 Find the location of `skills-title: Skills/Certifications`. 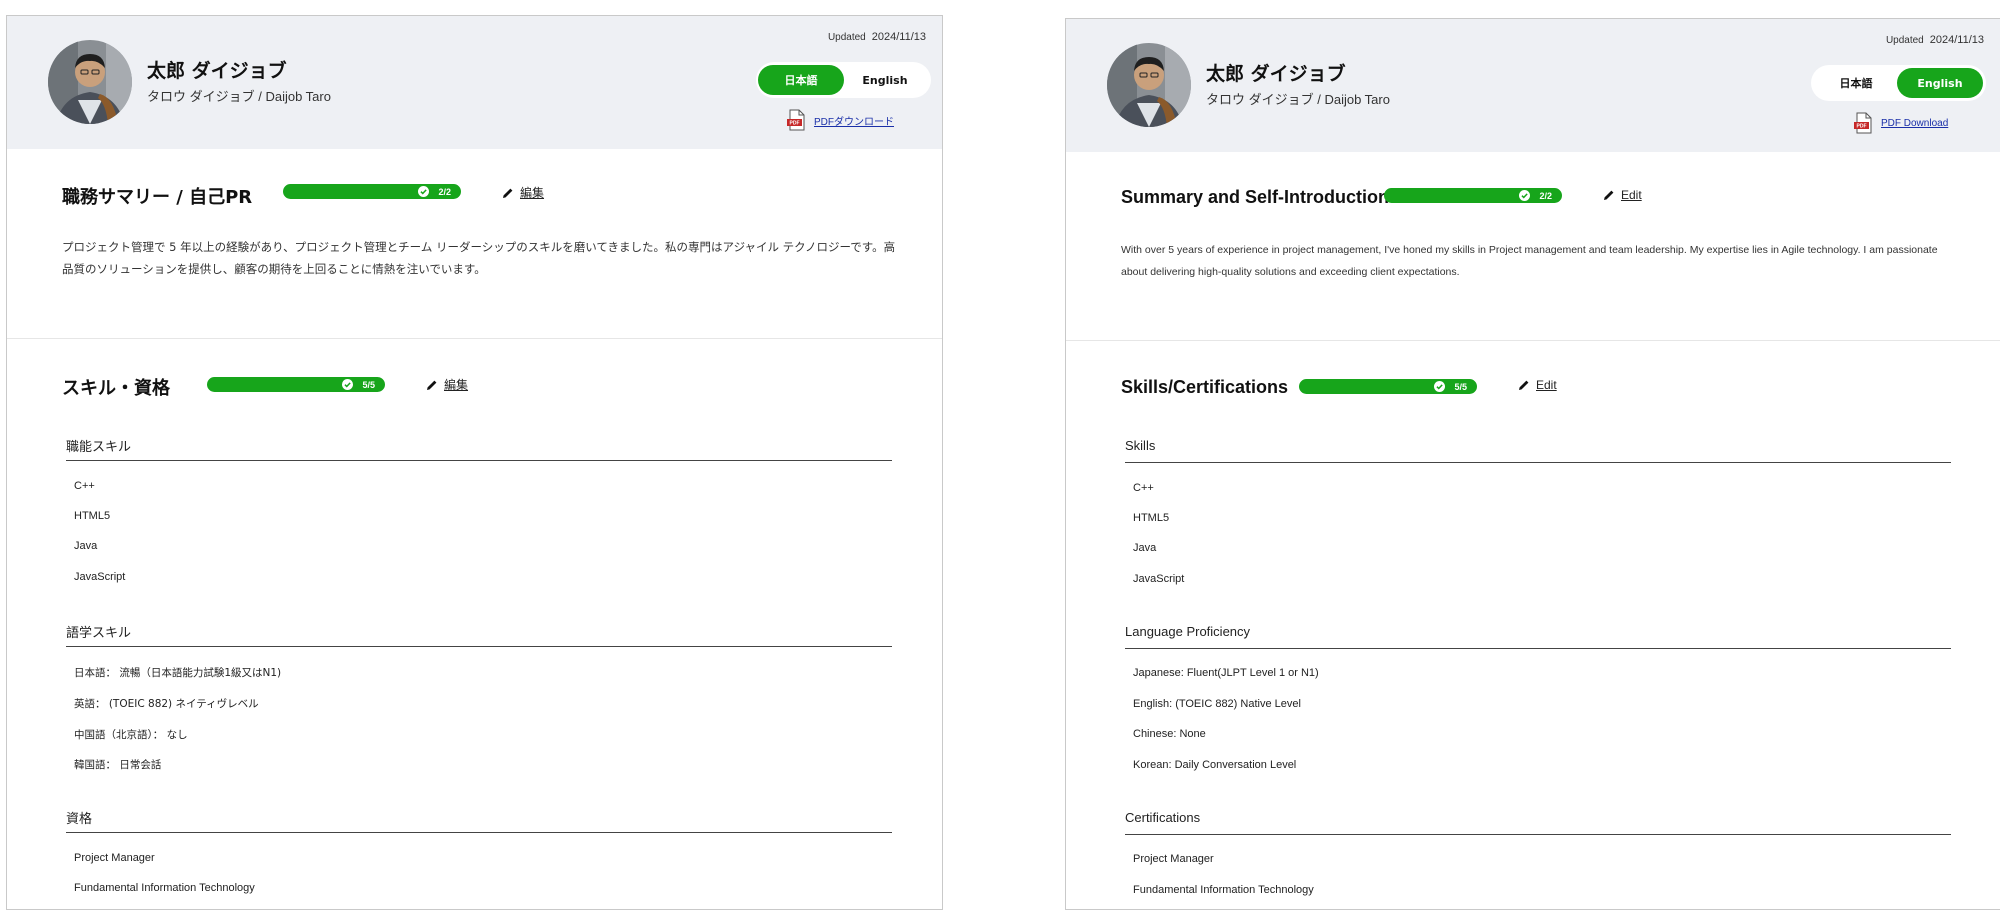

skills-title: Skills/Certifications is located at coordinates (1205, 387).